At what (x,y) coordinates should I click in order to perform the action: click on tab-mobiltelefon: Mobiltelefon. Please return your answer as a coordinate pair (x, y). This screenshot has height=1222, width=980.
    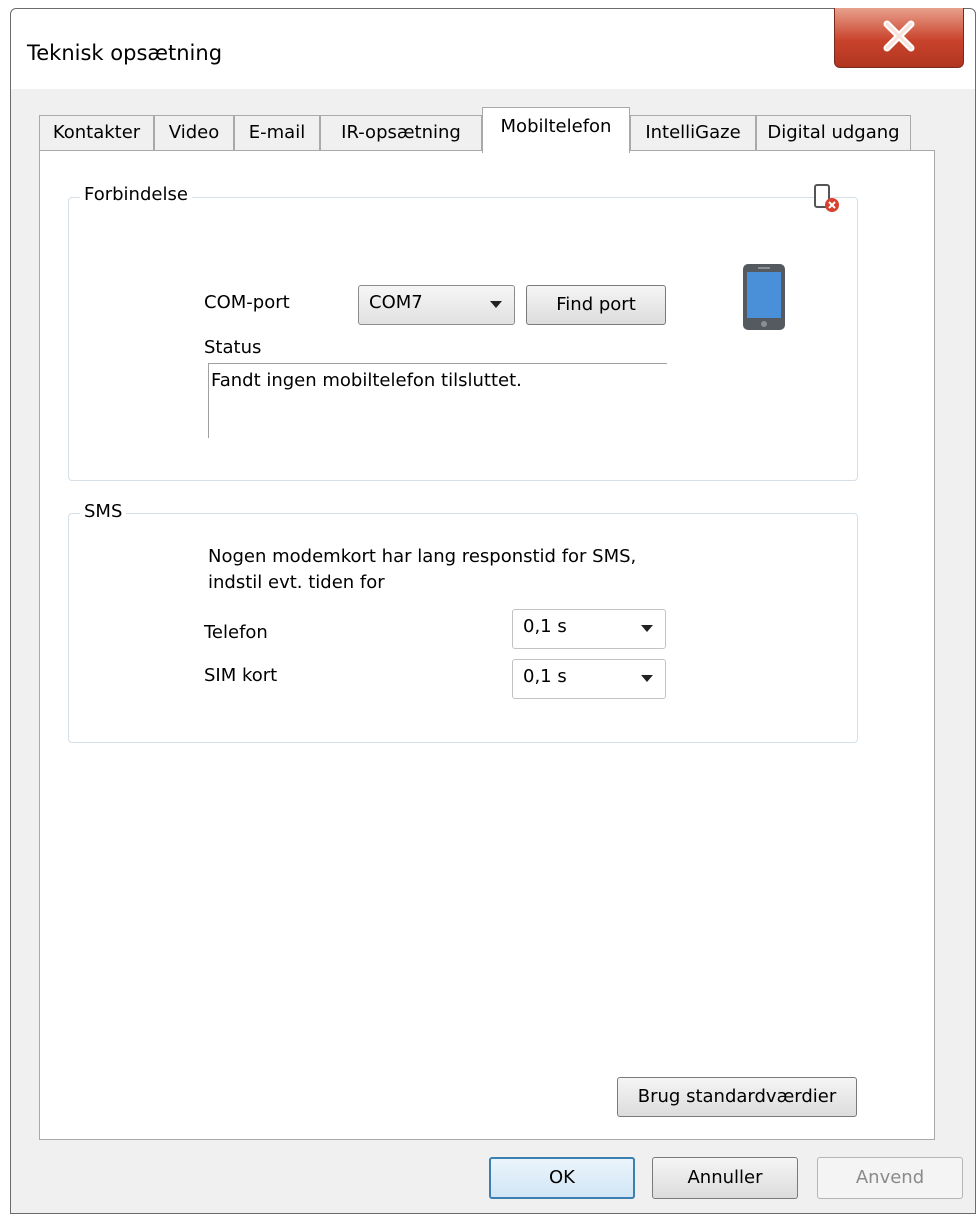
    Looking at the image, I should click on (556, 130).